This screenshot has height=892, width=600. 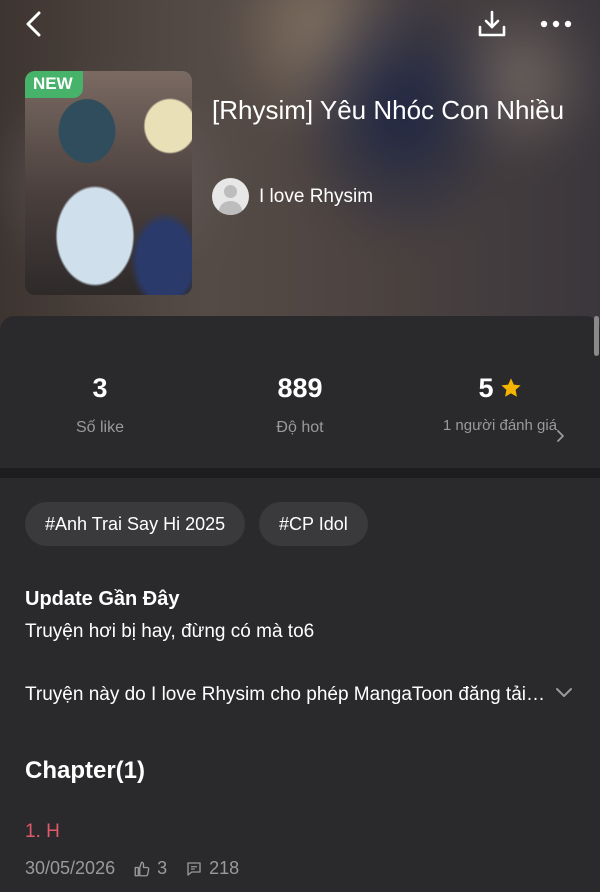 I want to click on author-name: I love Rhysim, so click(x=316, y=196).